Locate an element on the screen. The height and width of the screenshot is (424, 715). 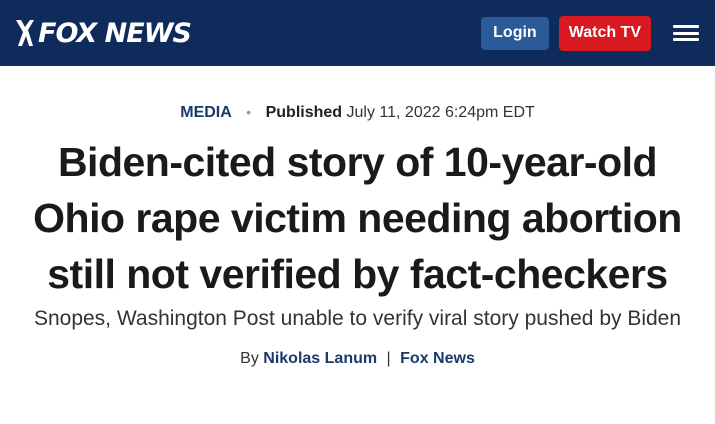
category-link: MEDIA is located at coordinates (206, 112).